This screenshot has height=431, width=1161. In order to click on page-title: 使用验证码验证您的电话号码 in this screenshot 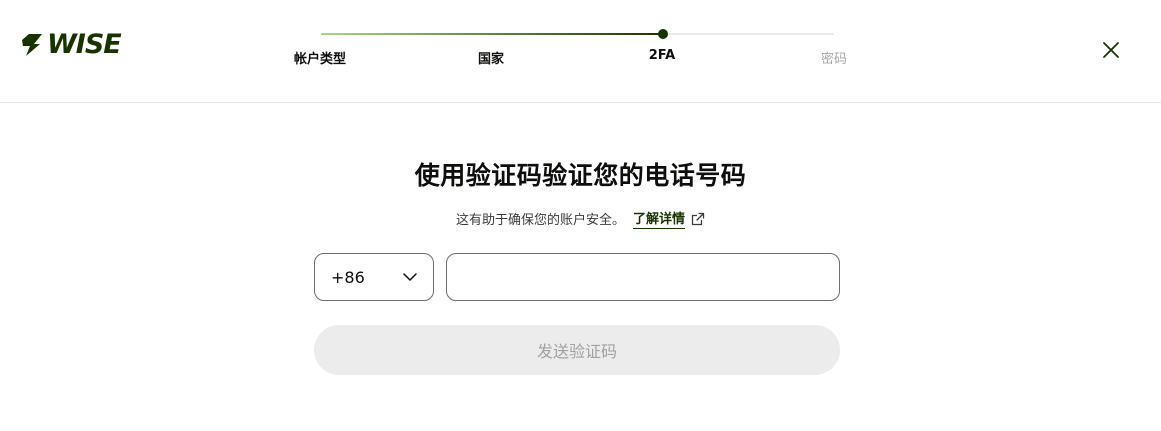, I will do `click(580, 175)`.